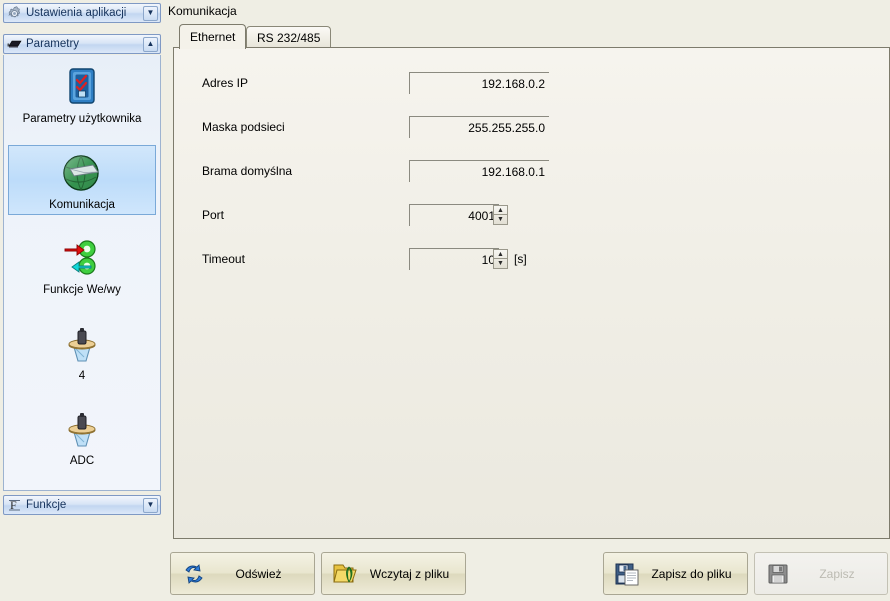 The width and height of the screenshot is (890, 601). What do you see at coordinates (454, 259) in the screenshot?
I see `timeout-input` at bounding box center [454, 259].